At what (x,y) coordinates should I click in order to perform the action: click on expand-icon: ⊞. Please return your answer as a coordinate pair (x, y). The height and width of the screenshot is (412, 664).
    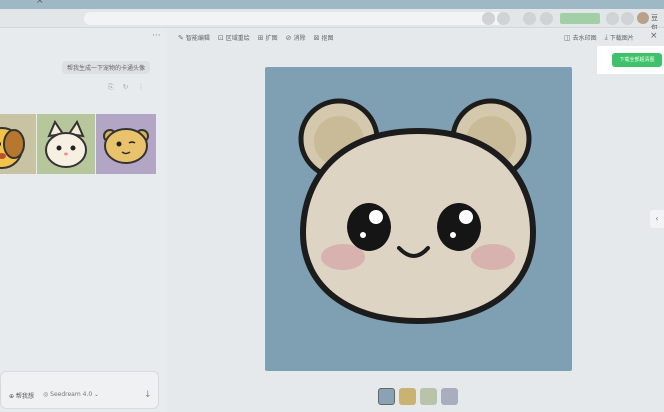
    Looking at the image, I should click on (260, 37).